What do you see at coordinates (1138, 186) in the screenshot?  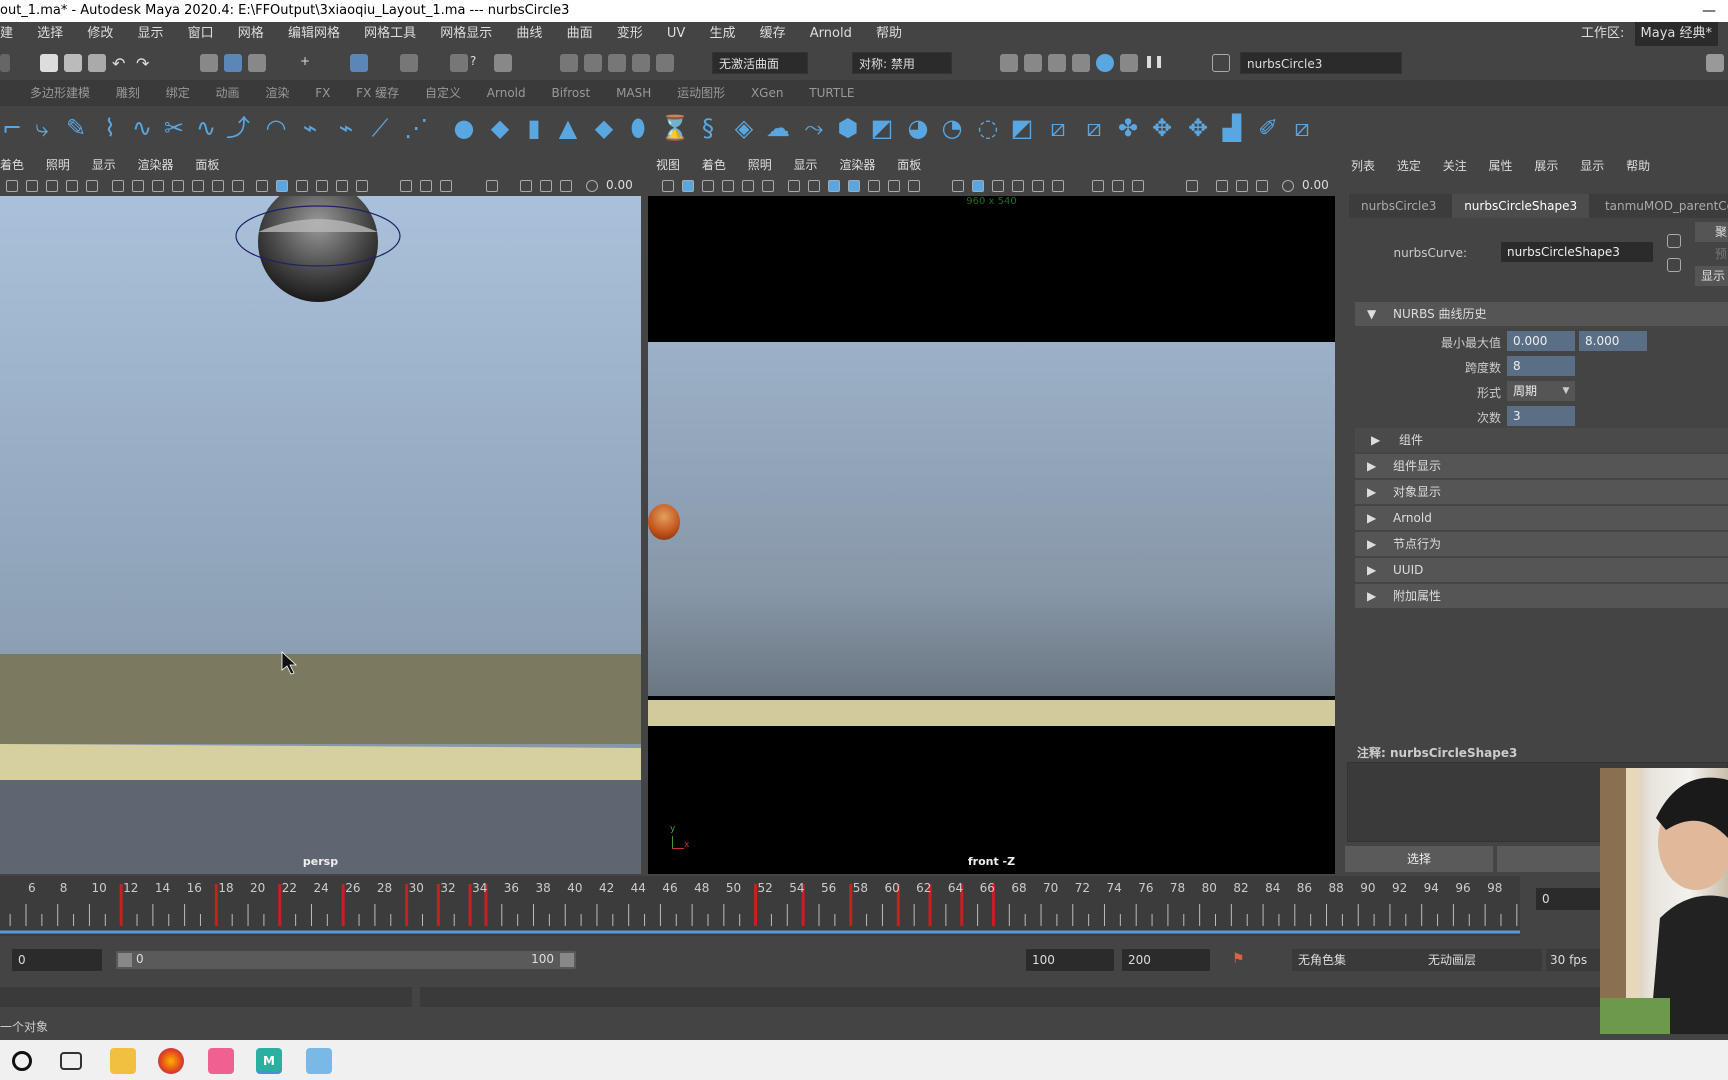 I see `front-anti-aliasing-icon` at bounding box center [1138, 186].